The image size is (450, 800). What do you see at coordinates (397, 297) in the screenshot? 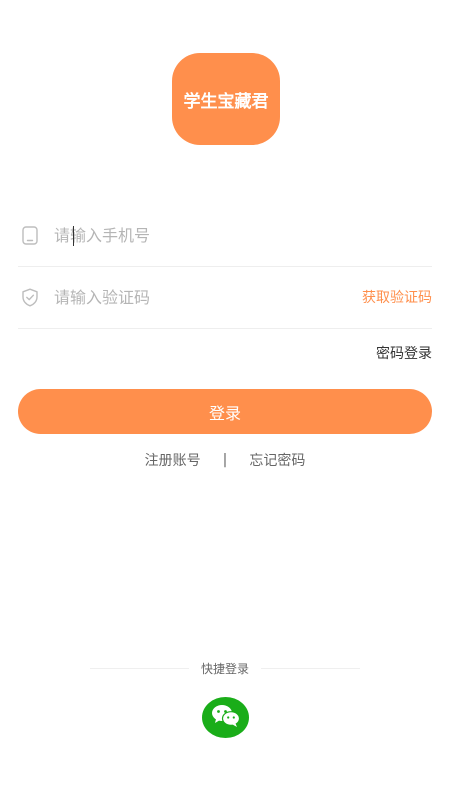
I see `get-code-button: 获取验证码` at bounding box center [397, 297].